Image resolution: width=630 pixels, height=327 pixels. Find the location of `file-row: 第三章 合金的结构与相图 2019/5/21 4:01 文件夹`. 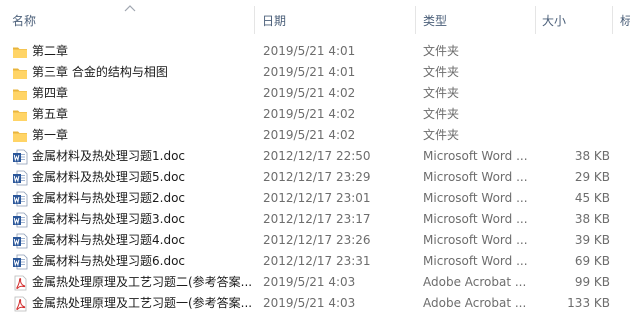

file-row: 第三章 合金的结构与相图 2019/5/21 4:01 文件夹 is located at coordinates (315, 72).